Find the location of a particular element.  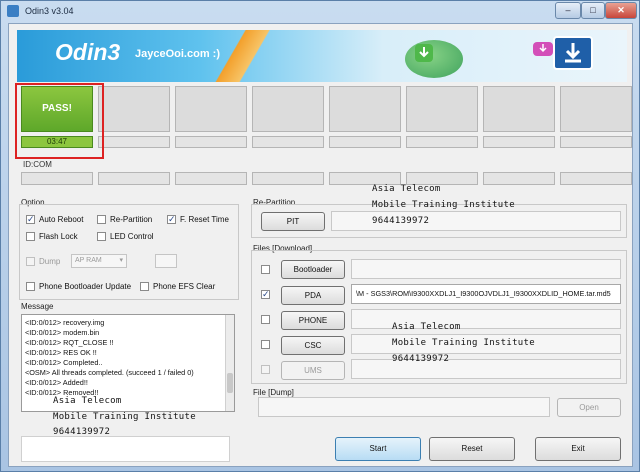

chevron-down-icon: ▾ is located at coordinates (121, 260).